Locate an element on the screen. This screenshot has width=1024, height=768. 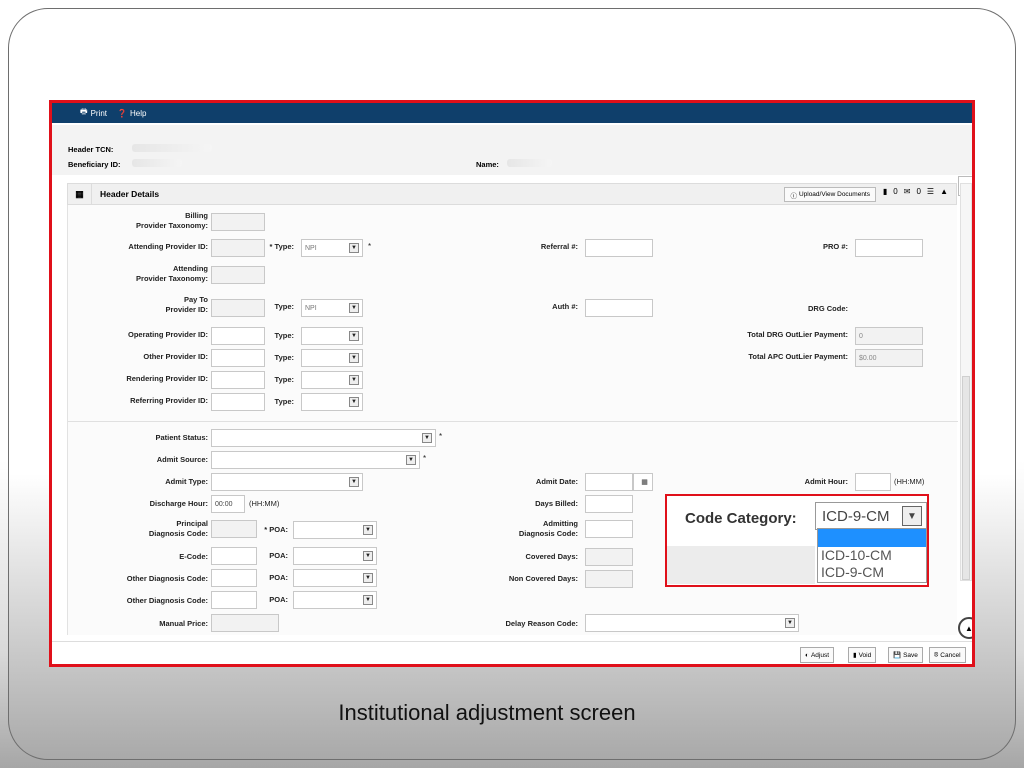
admit-hour-input is located at coordinates (873, 482).